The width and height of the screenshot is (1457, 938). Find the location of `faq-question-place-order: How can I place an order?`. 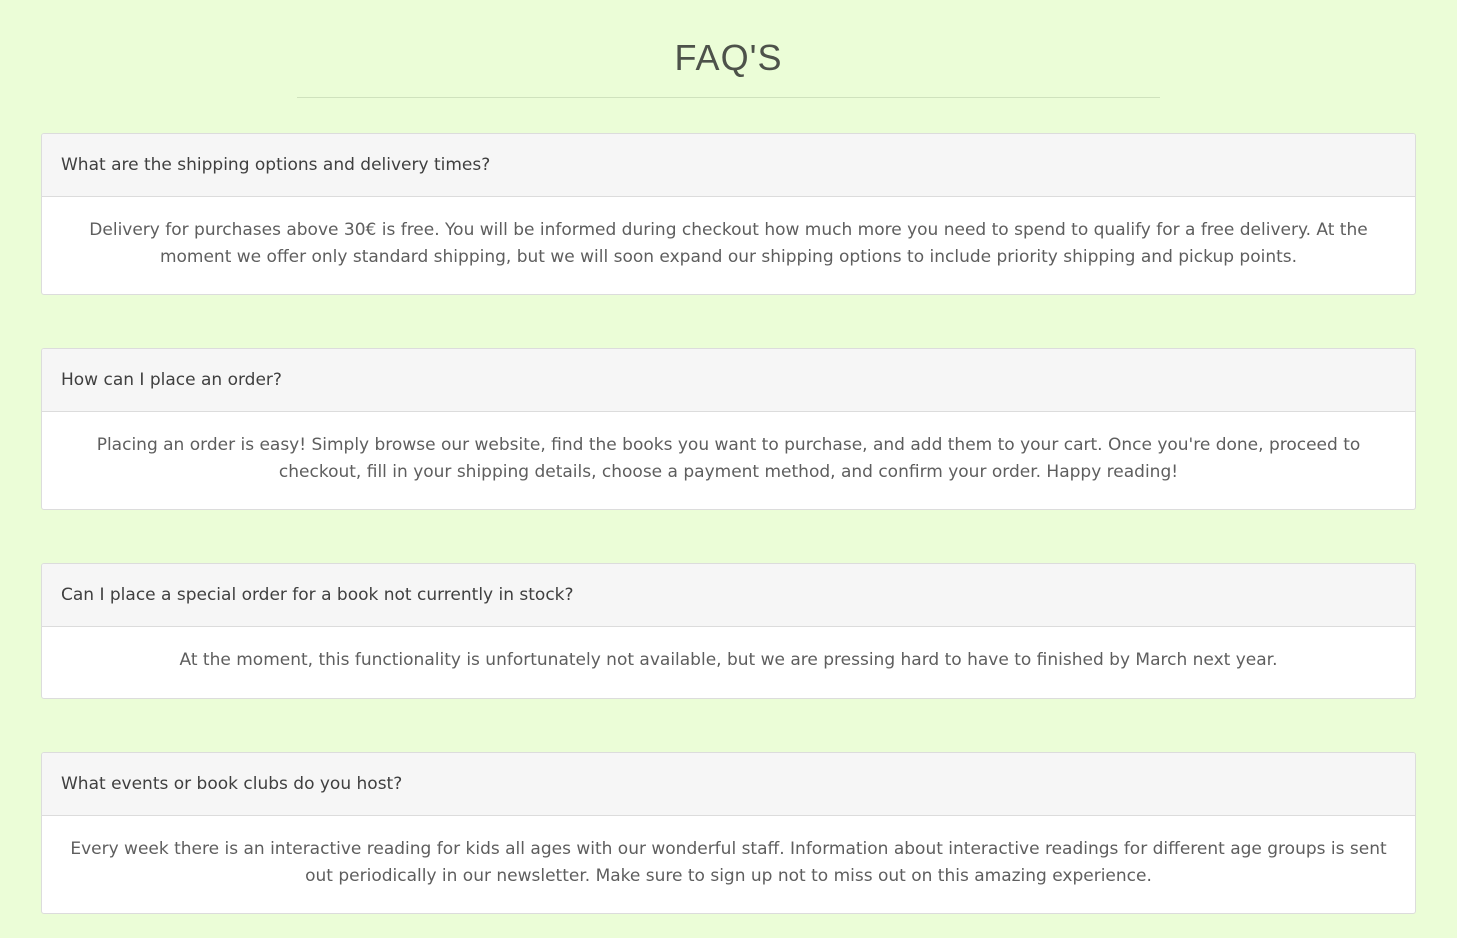

faq-question-place-order: How can I place an order? is located at coordinates (728, 380).